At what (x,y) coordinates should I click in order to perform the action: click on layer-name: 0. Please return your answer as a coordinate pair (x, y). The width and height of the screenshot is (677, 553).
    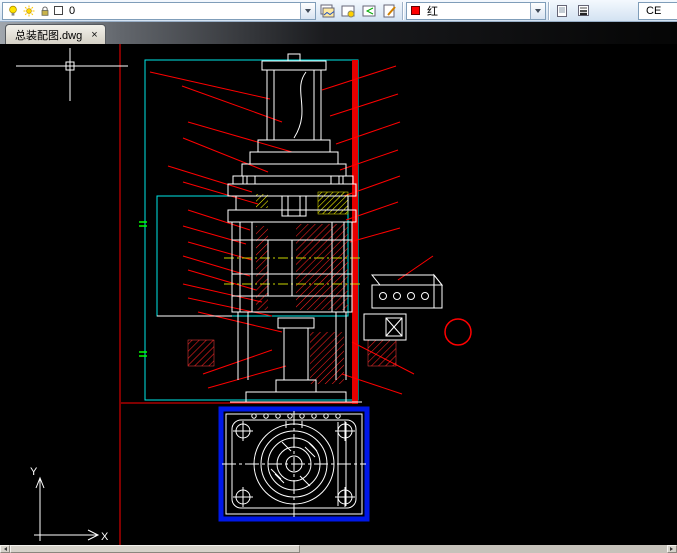
    Looking at the image, I should click on (72, 10).